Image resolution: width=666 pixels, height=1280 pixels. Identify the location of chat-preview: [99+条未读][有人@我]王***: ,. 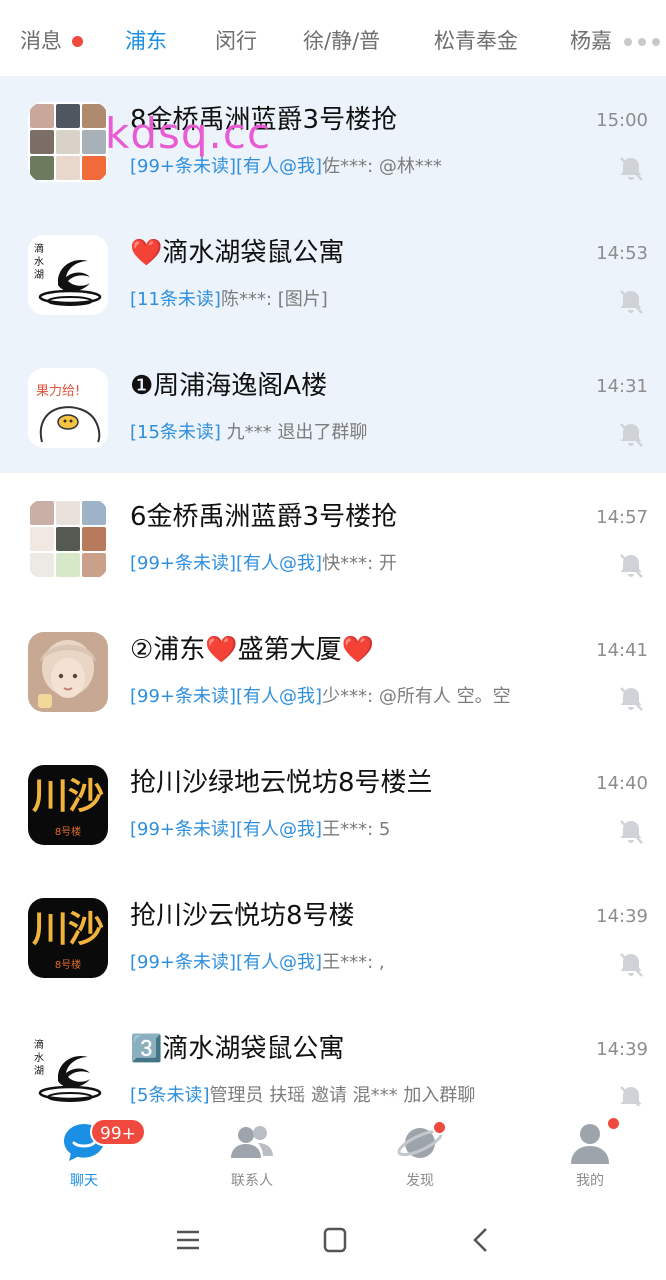
(257, 963).